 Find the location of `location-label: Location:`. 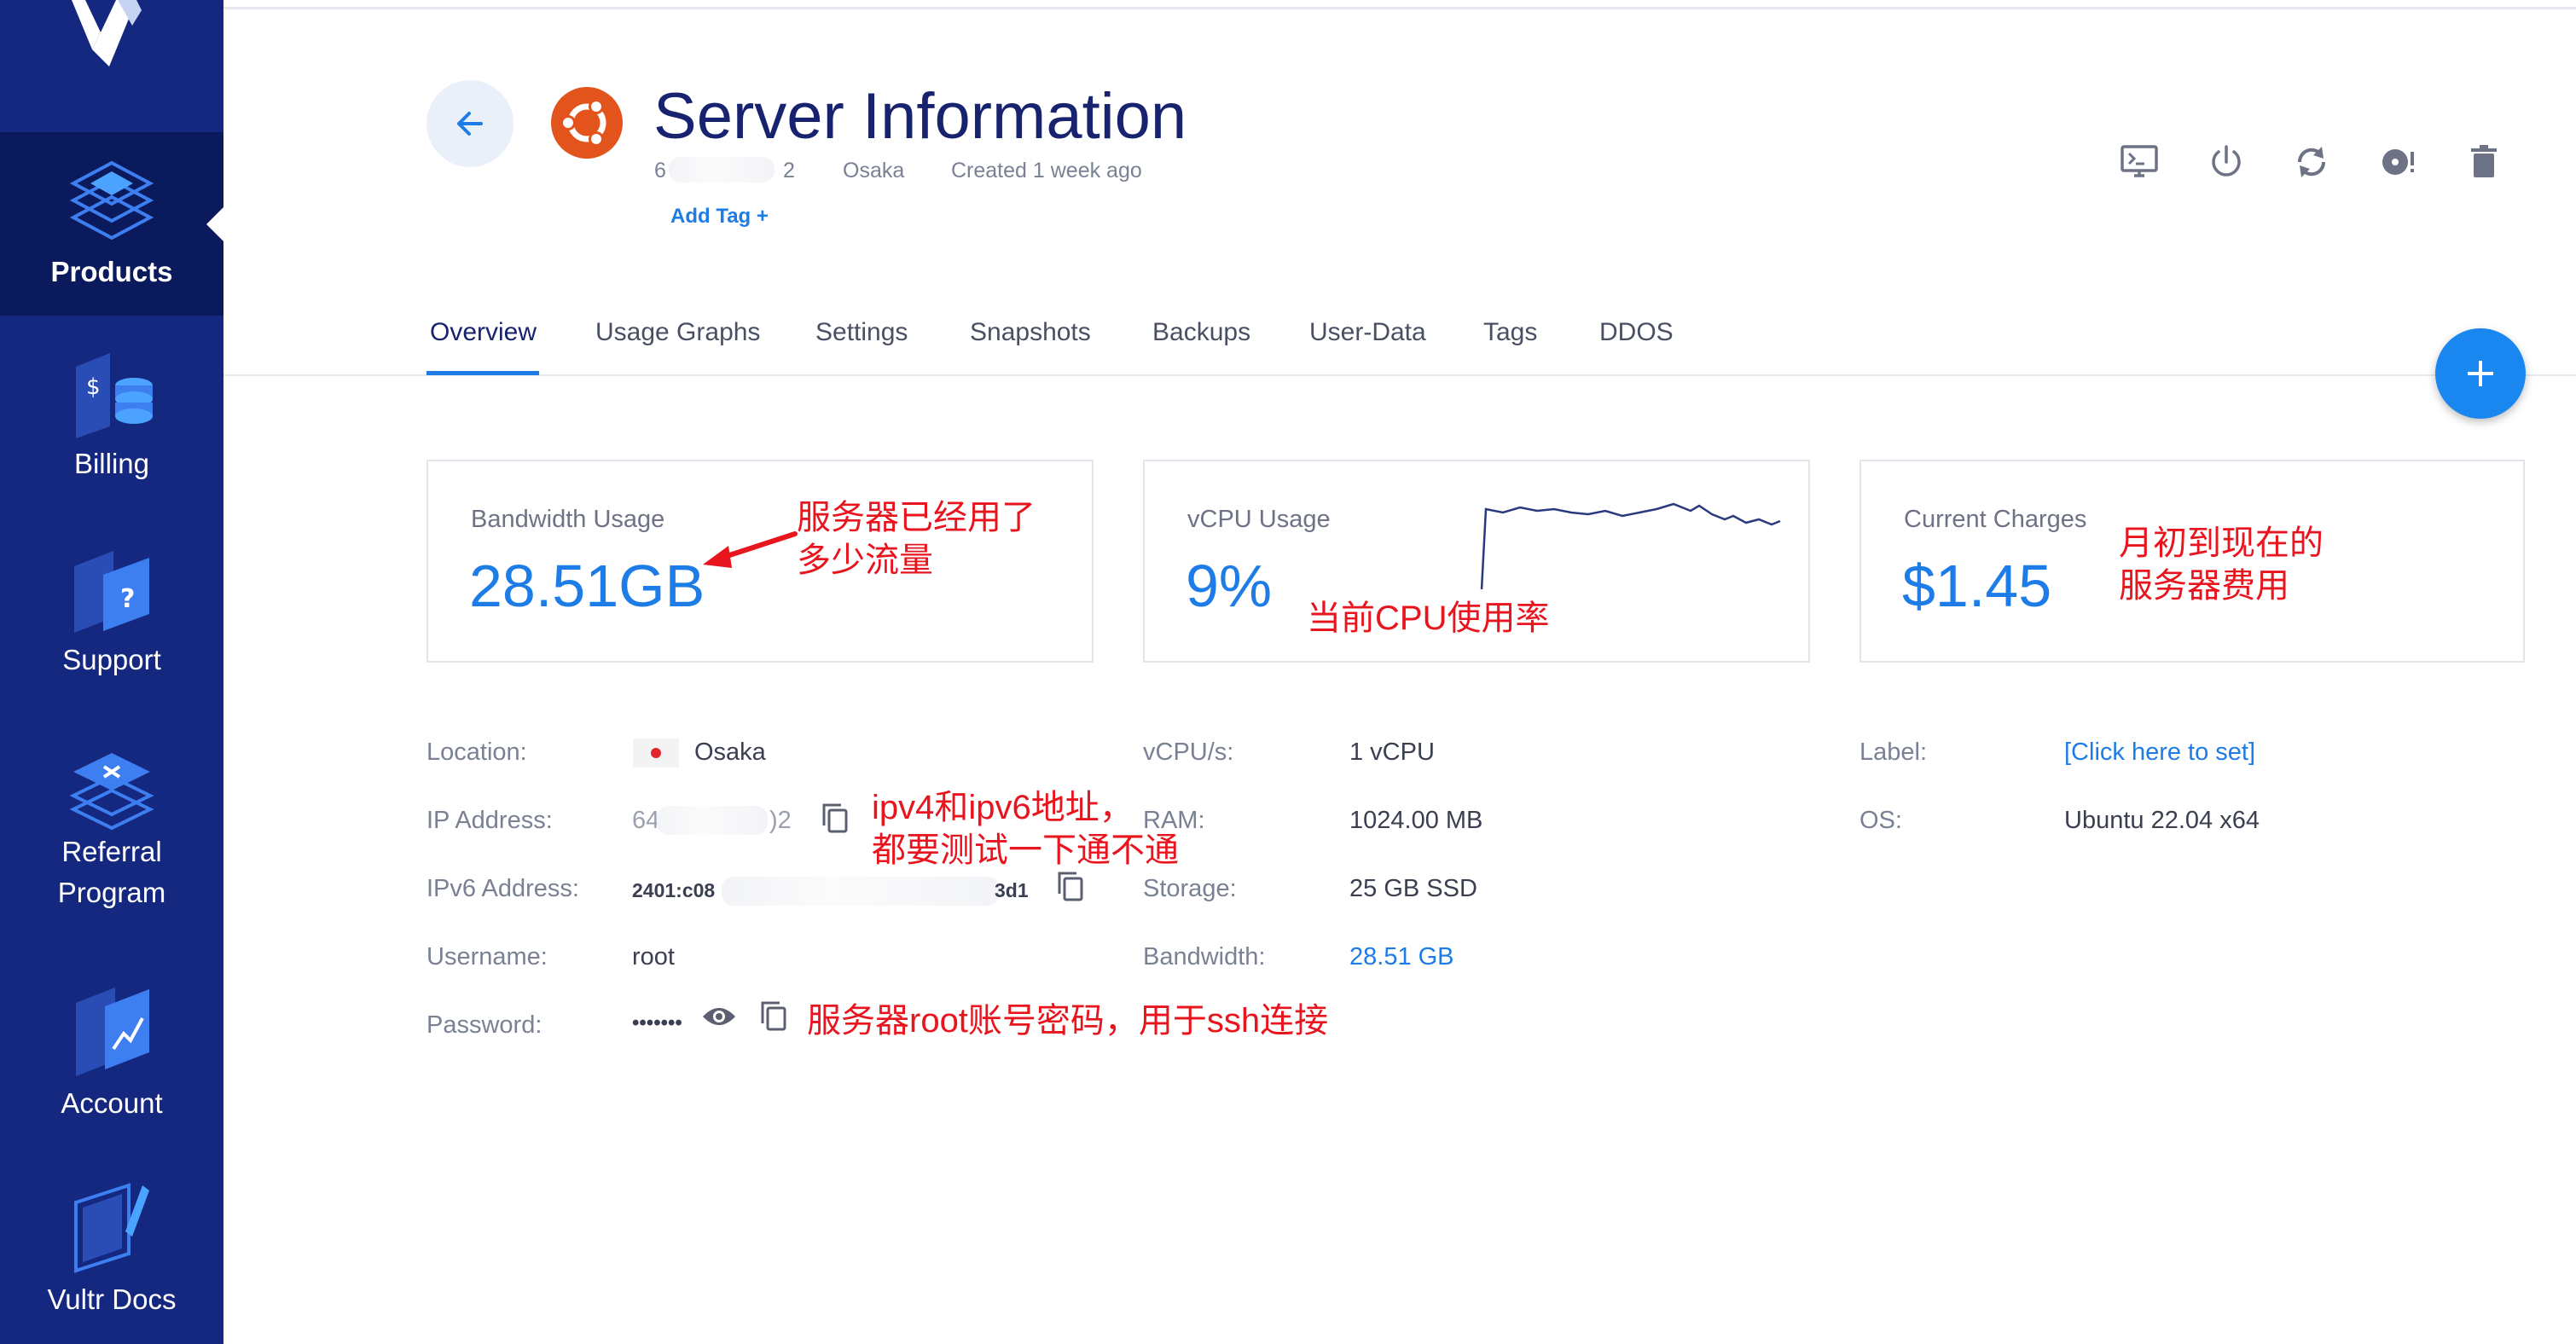

location-label: Location: is located at coordinates (476, 752).